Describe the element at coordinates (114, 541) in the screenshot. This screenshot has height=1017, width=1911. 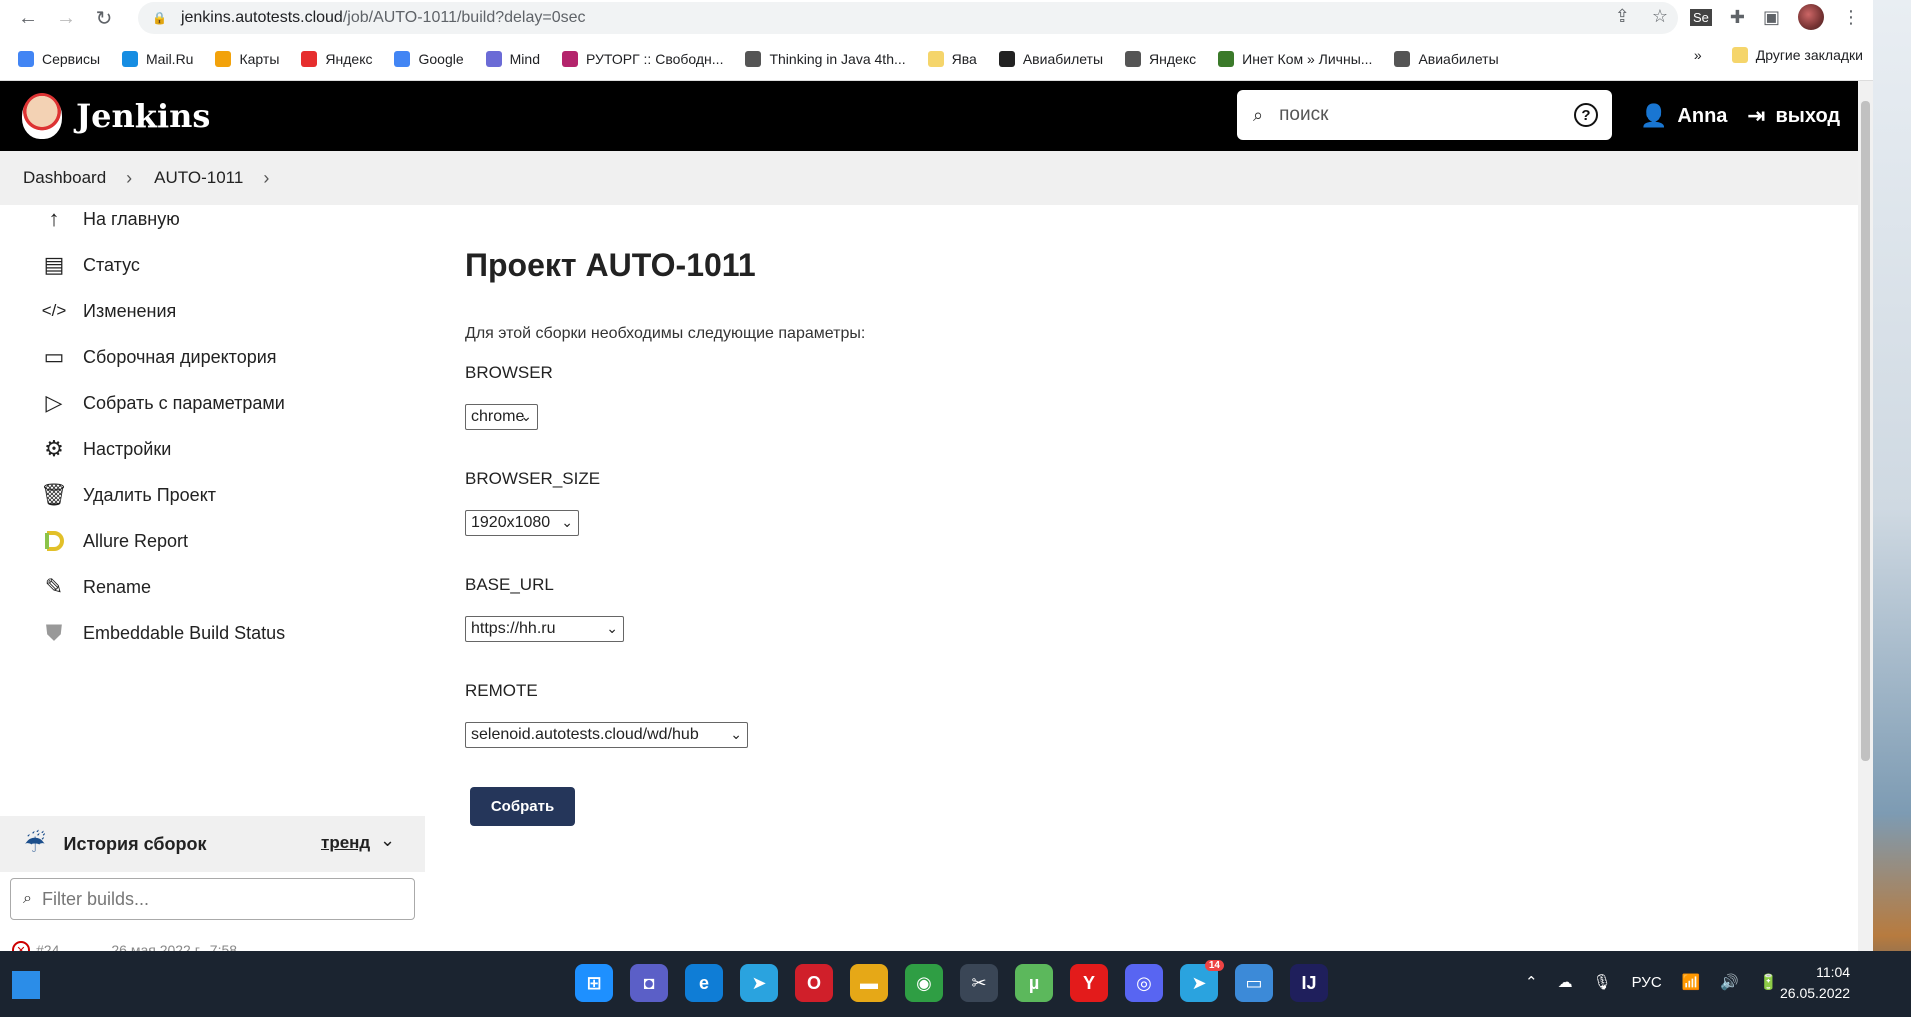
I see `sidebar-item-allure-report: Allure Report` at that location.